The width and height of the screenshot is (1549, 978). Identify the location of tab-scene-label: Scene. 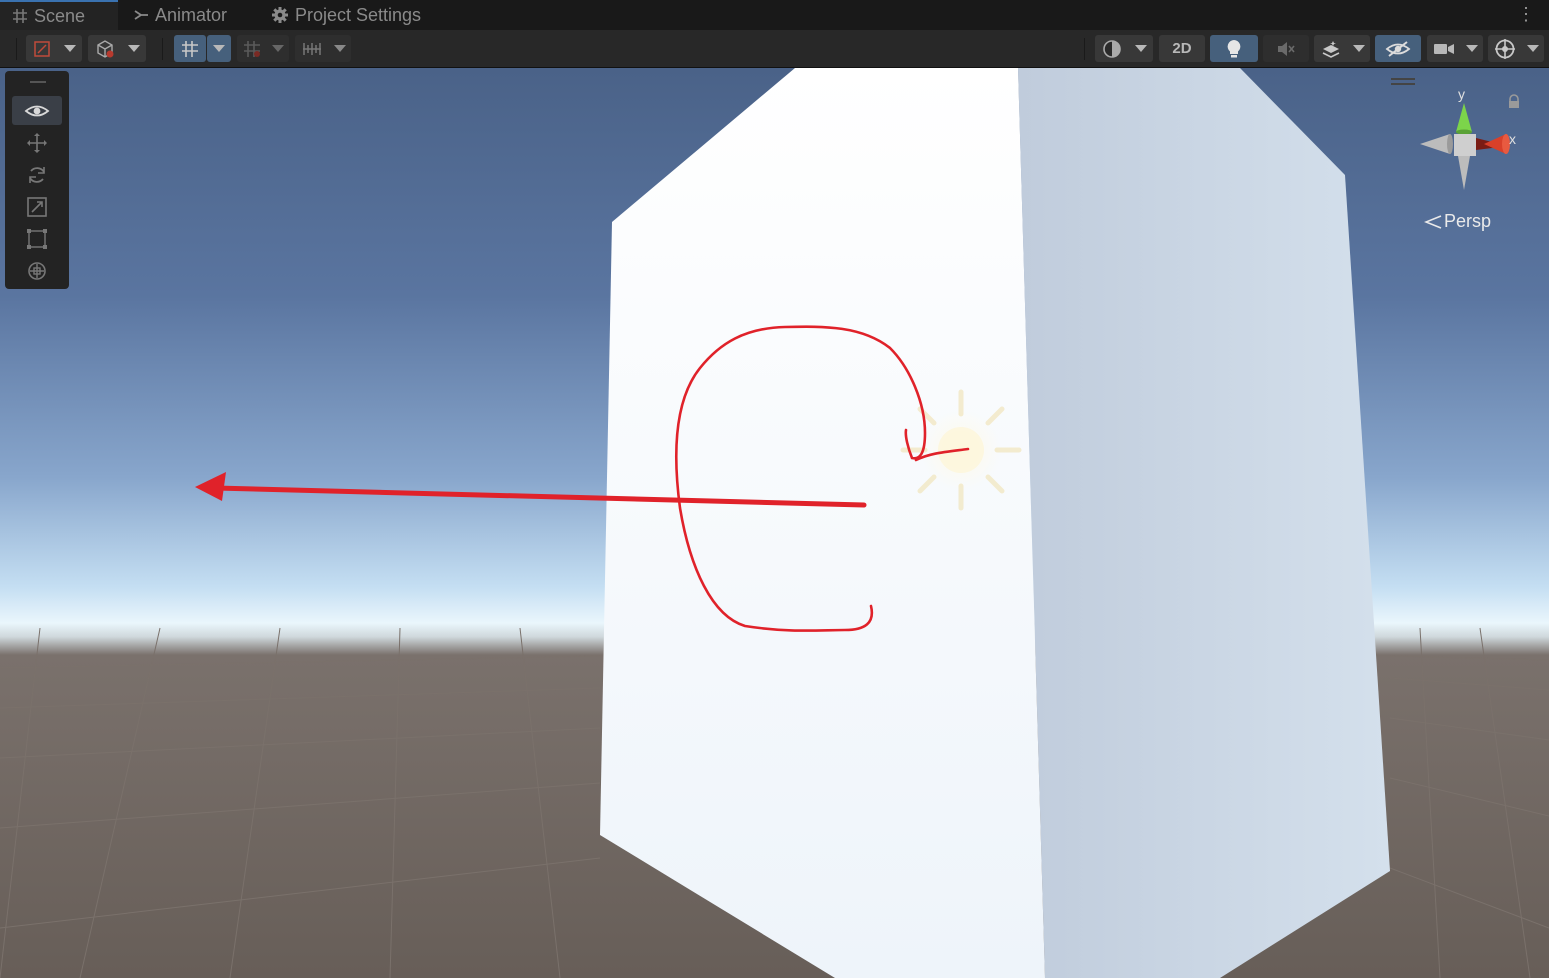
(60, 15).